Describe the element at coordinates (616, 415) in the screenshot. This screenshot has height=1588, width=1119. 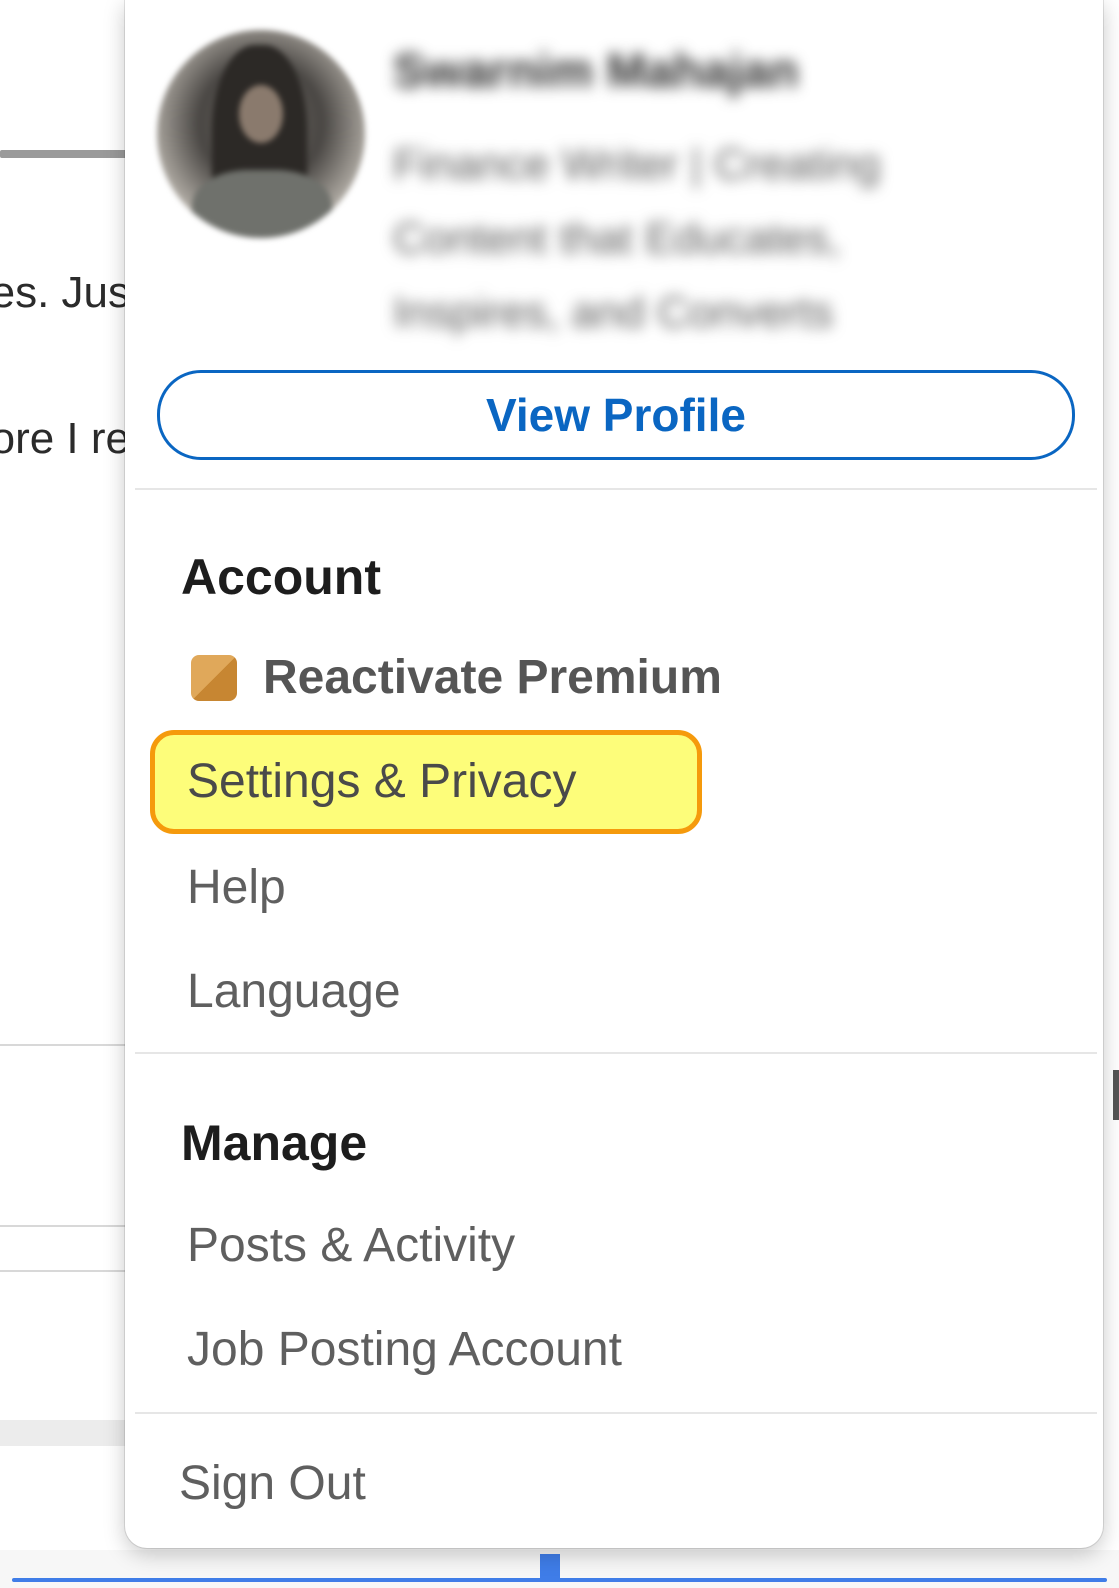
I see `view-profile-button: View Profile` at that location.